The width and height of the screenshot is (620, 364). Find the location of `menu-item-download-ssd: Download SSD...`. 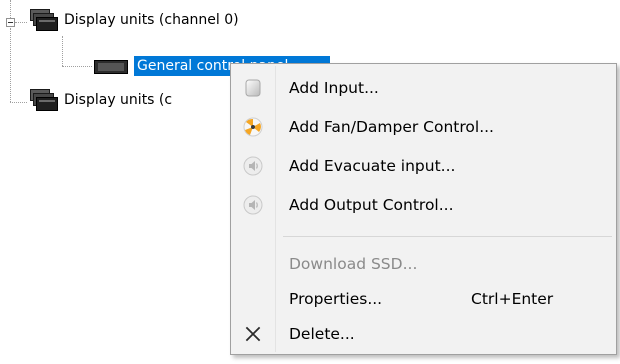

menu-item-download-ssd: Download SSD... is located at coordinates (423, 264).